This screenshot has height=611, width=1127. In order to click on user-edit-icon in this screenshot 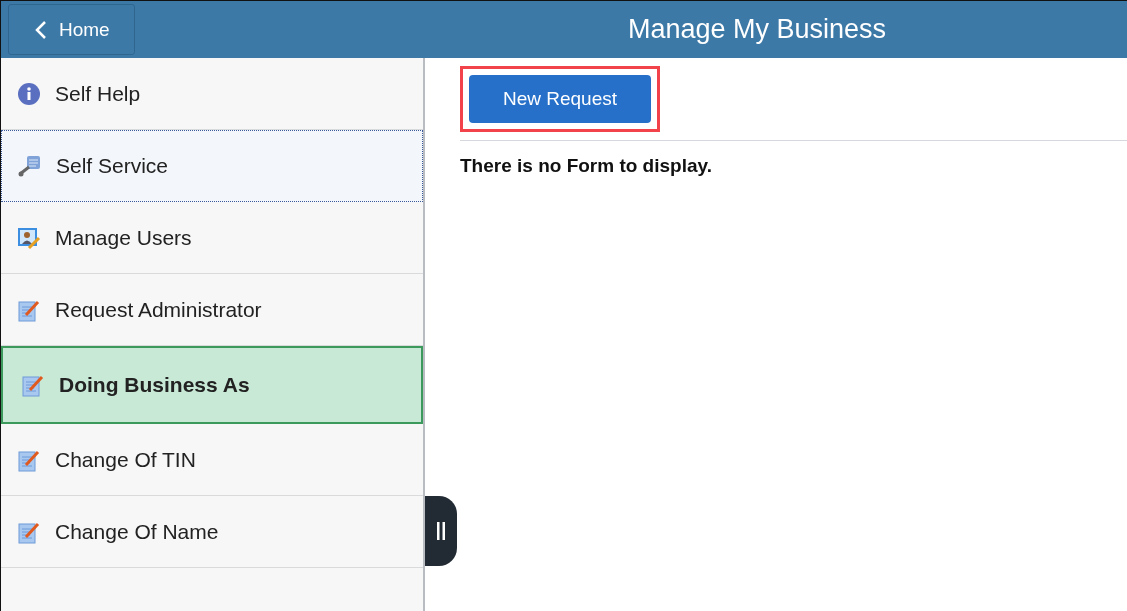, I will do `click(29, 237)`.